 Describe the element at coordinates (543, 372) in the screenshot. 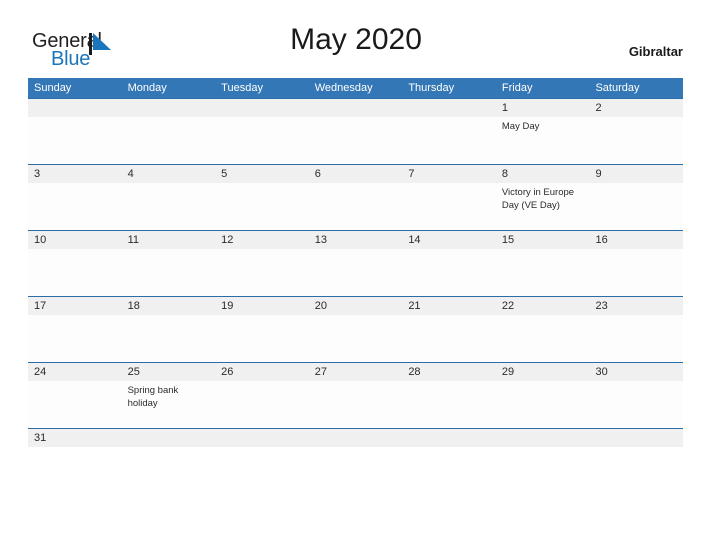

I see `day-number: 29` at that location.